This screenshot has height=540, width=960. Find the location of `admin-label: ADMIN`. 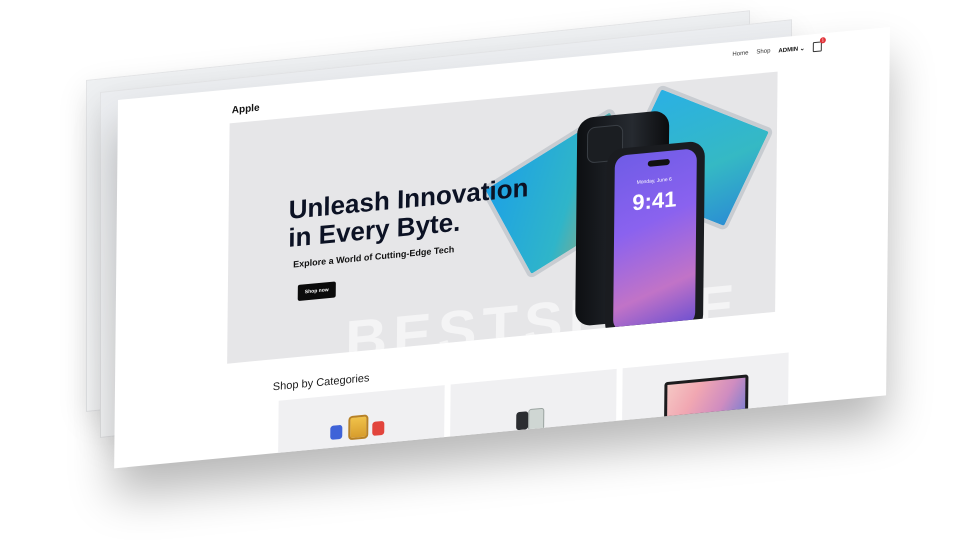

admin-label: ADMIN is located at coordinates (788, 50).